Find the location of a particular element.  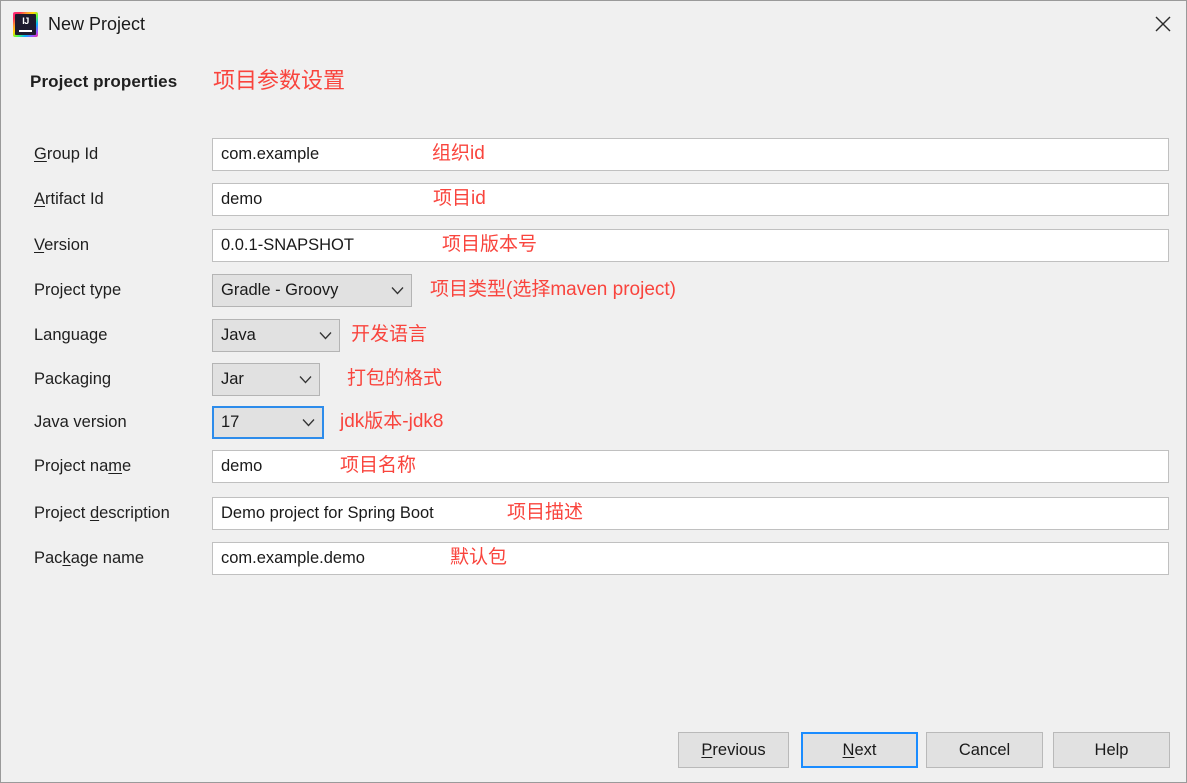

title-bar: IJ New Project is located at coordinates (593, 24).